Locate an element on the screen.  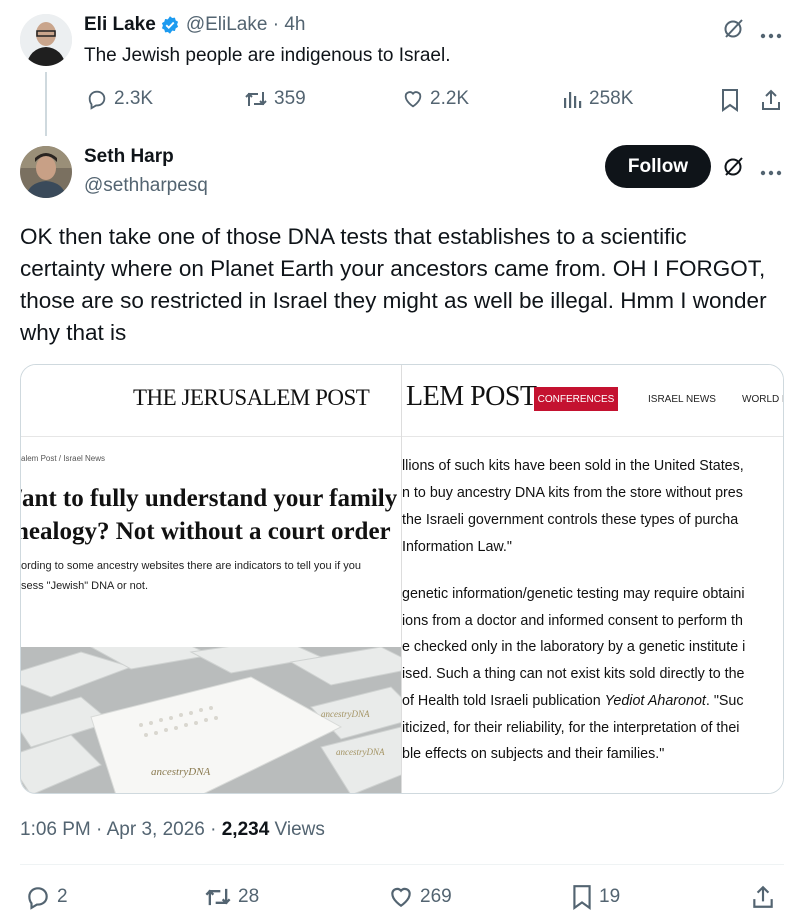
repost-button: 28 is located at coordinates (231, 897).